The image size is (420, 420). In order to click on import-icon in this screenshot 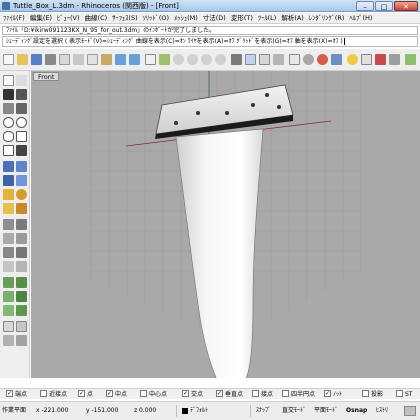, I will do `click(64, 59)`.